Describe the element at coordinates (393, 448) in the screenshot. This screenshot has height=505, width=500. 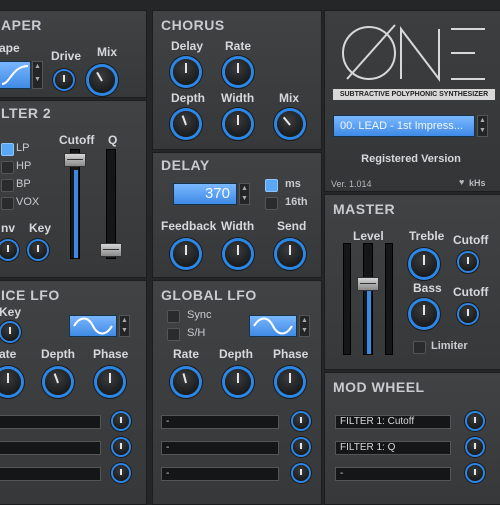
I see `mod-wheel-slot-2: FILTER 1: Q` at that location.